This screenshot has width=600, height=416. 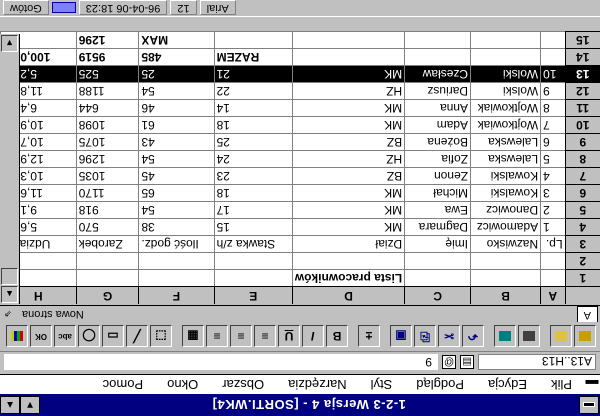 What do you see at coordinates (582, 108) in the screenshot?
I see `row-header: 11` at bounding box center [582, 108].